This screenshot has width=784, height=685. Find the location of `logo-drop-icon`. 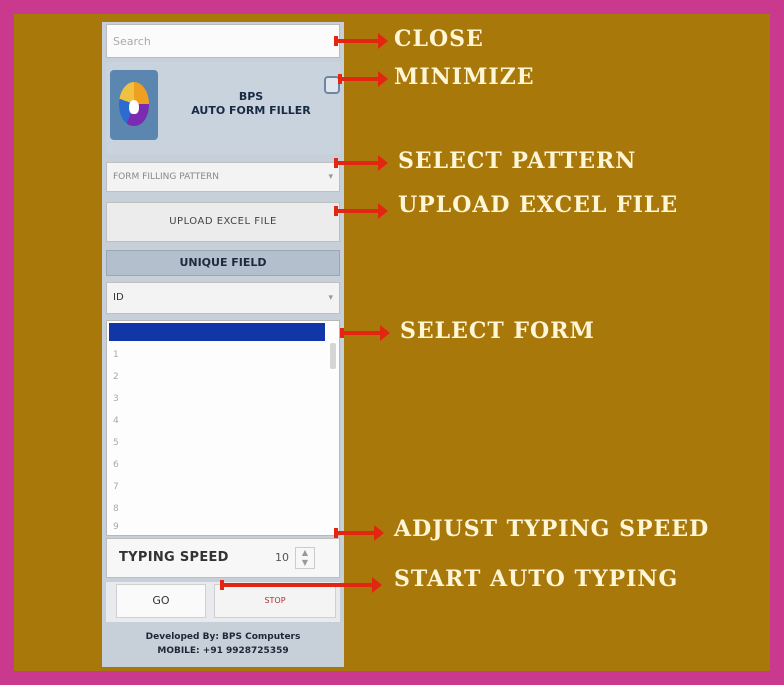

logo-drop-icon is located at coordinates (134, 107).